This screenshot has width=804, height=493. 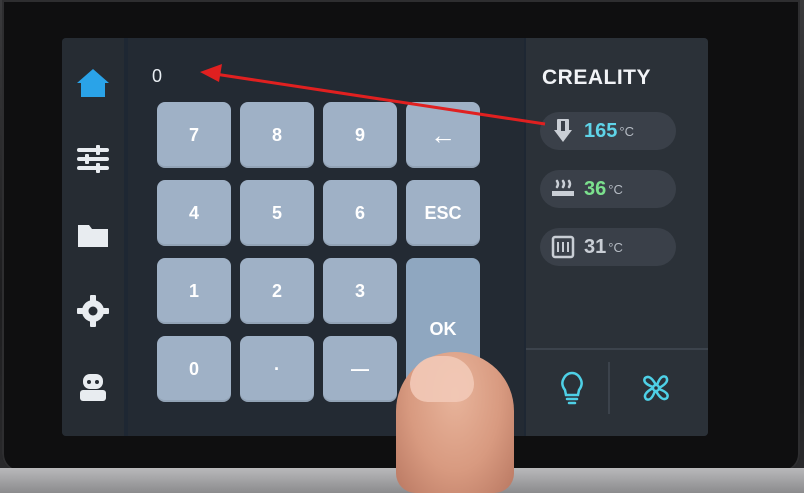 I want to click on nozzle-temp-pill: 165 °C, so click(x=608, y=131).